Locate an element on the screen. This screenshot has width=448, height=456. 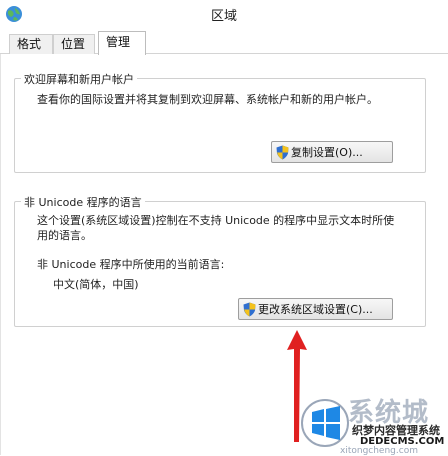
windows-logo-icon is located at coordinates (325, 423).